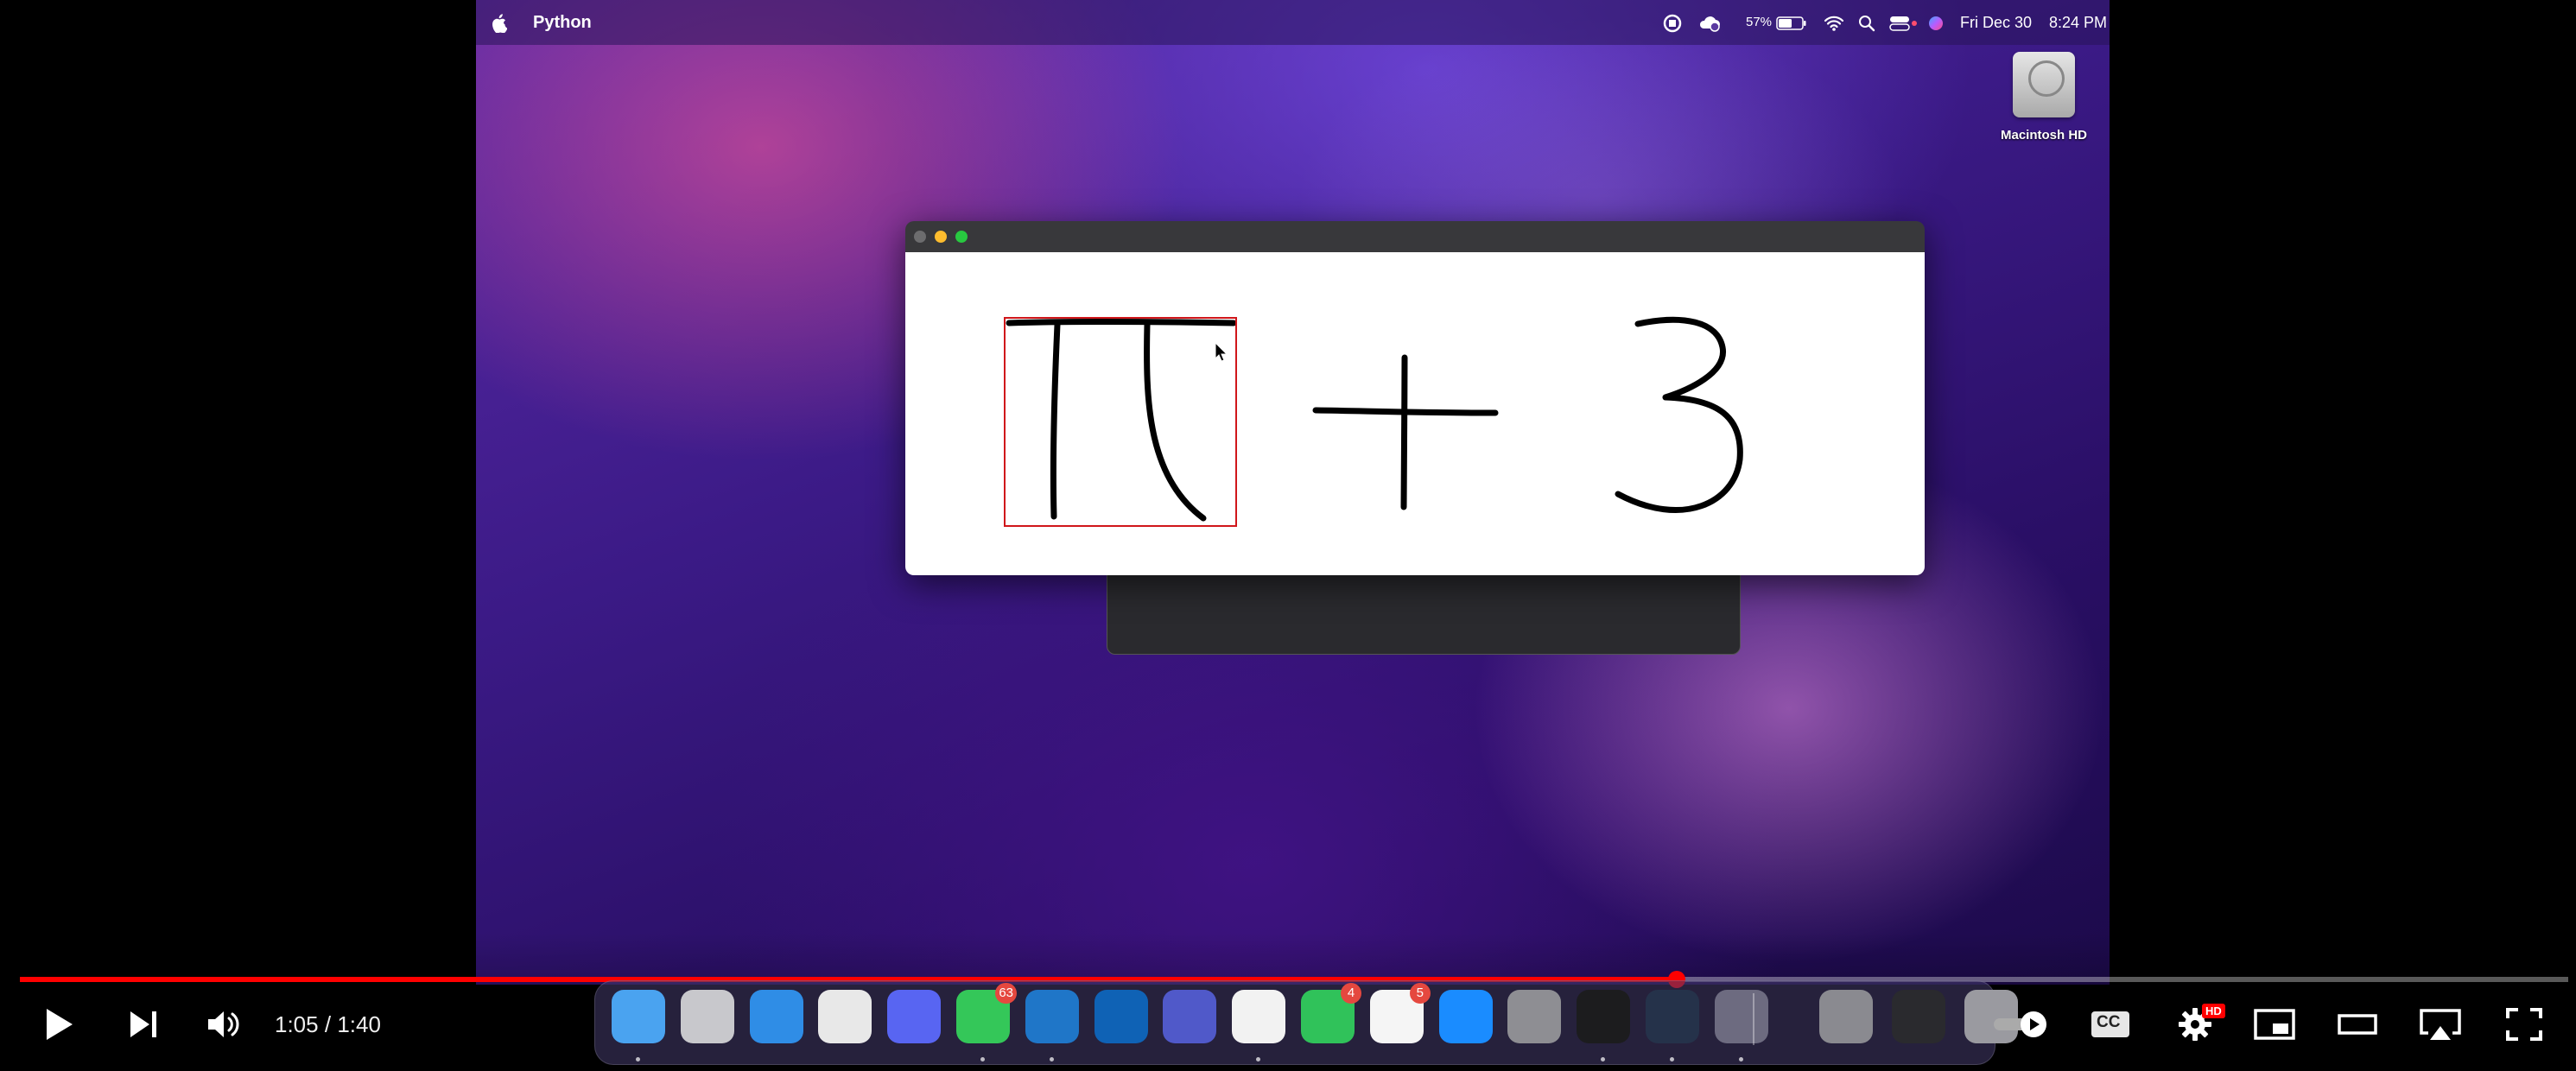 The width and height of the screenshot is (2576, 1071). What do you see at coordinates (1791, 23) in the screenshot?
I see `battery-icon` at bounding box center [1791, 23].